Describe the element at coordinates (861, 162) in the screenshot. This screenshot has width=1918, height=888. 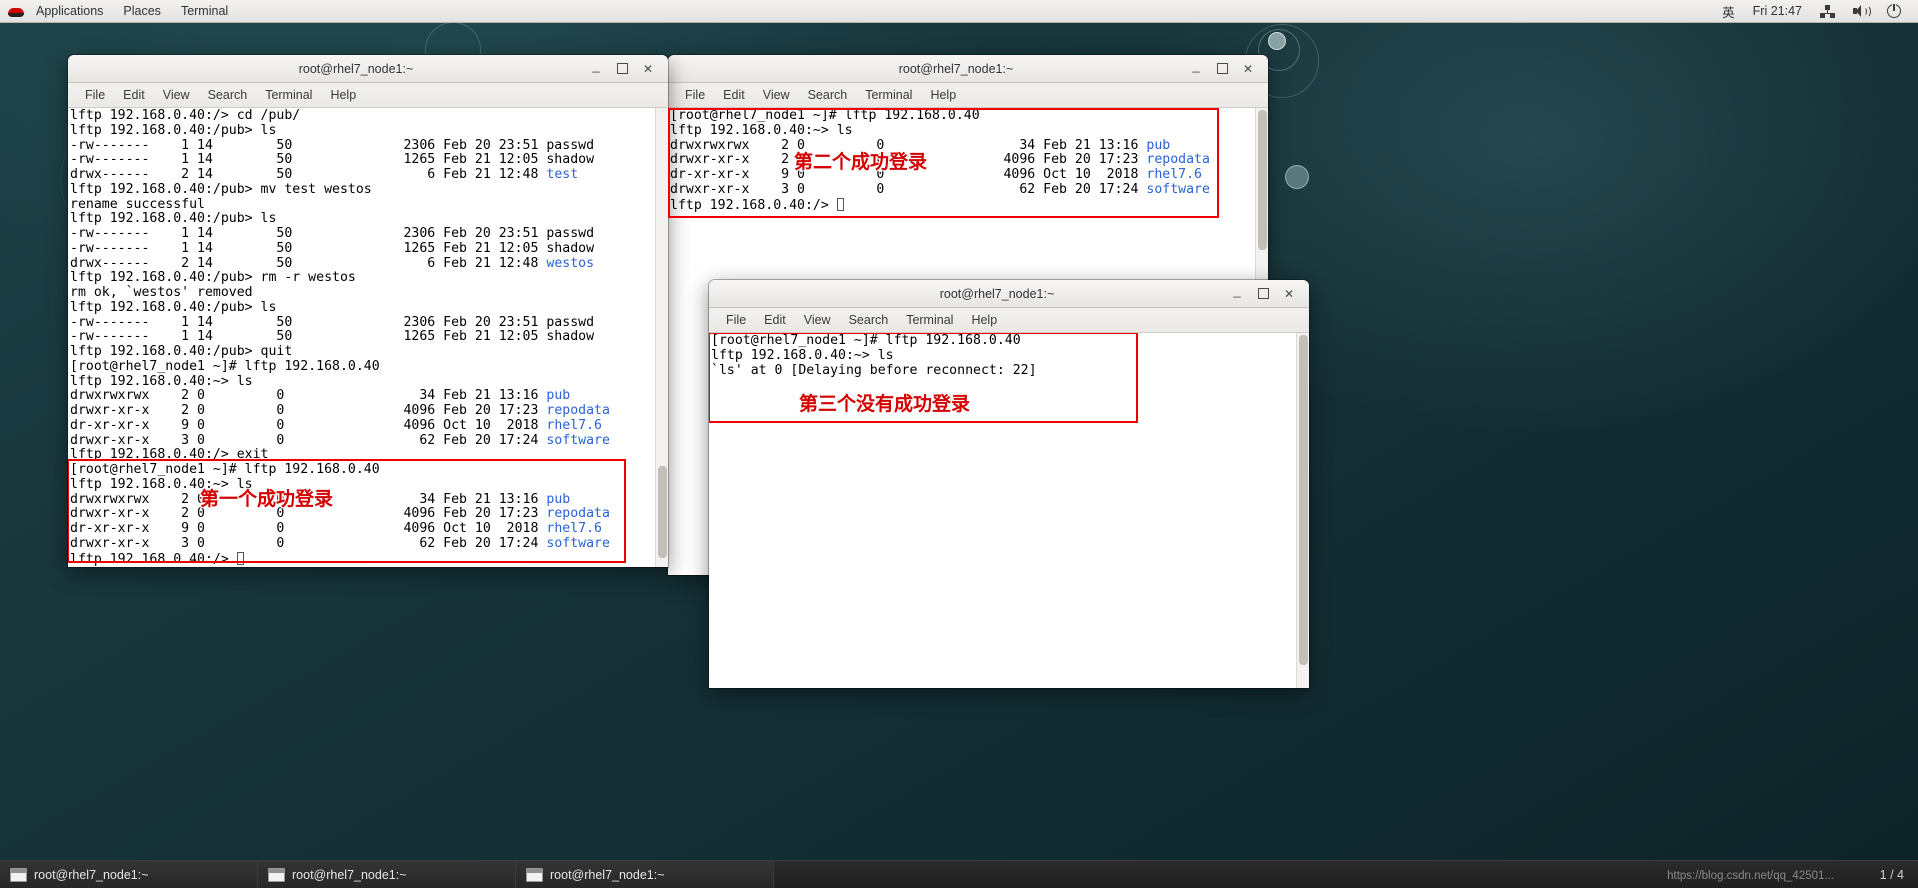
I see `window-2-annotation-text: 第二个成功登录` at that location.